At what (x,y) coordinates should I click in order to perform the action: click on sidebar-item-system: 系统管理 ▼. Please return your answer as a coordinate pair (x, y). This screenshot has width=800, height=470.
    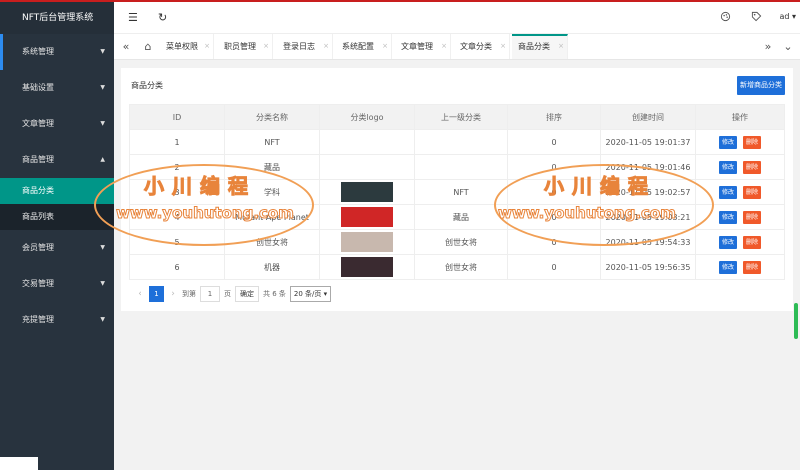
    Looking at the image, I should click on (57, 52).